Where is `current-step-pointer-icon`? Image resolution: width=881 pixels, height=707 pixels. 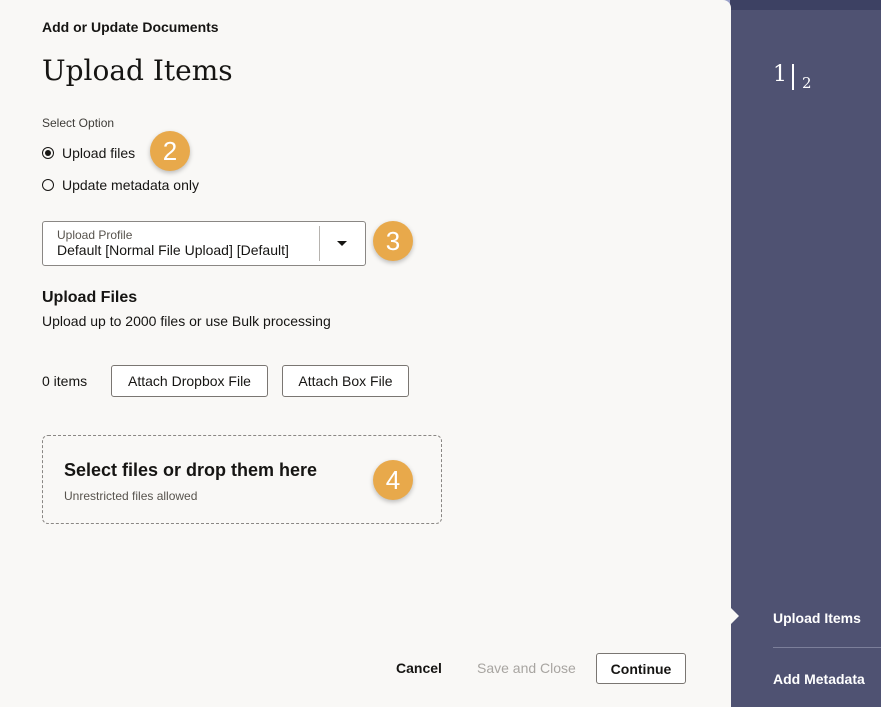 current-step-pointer-icon is located at coordinates (735, 616).